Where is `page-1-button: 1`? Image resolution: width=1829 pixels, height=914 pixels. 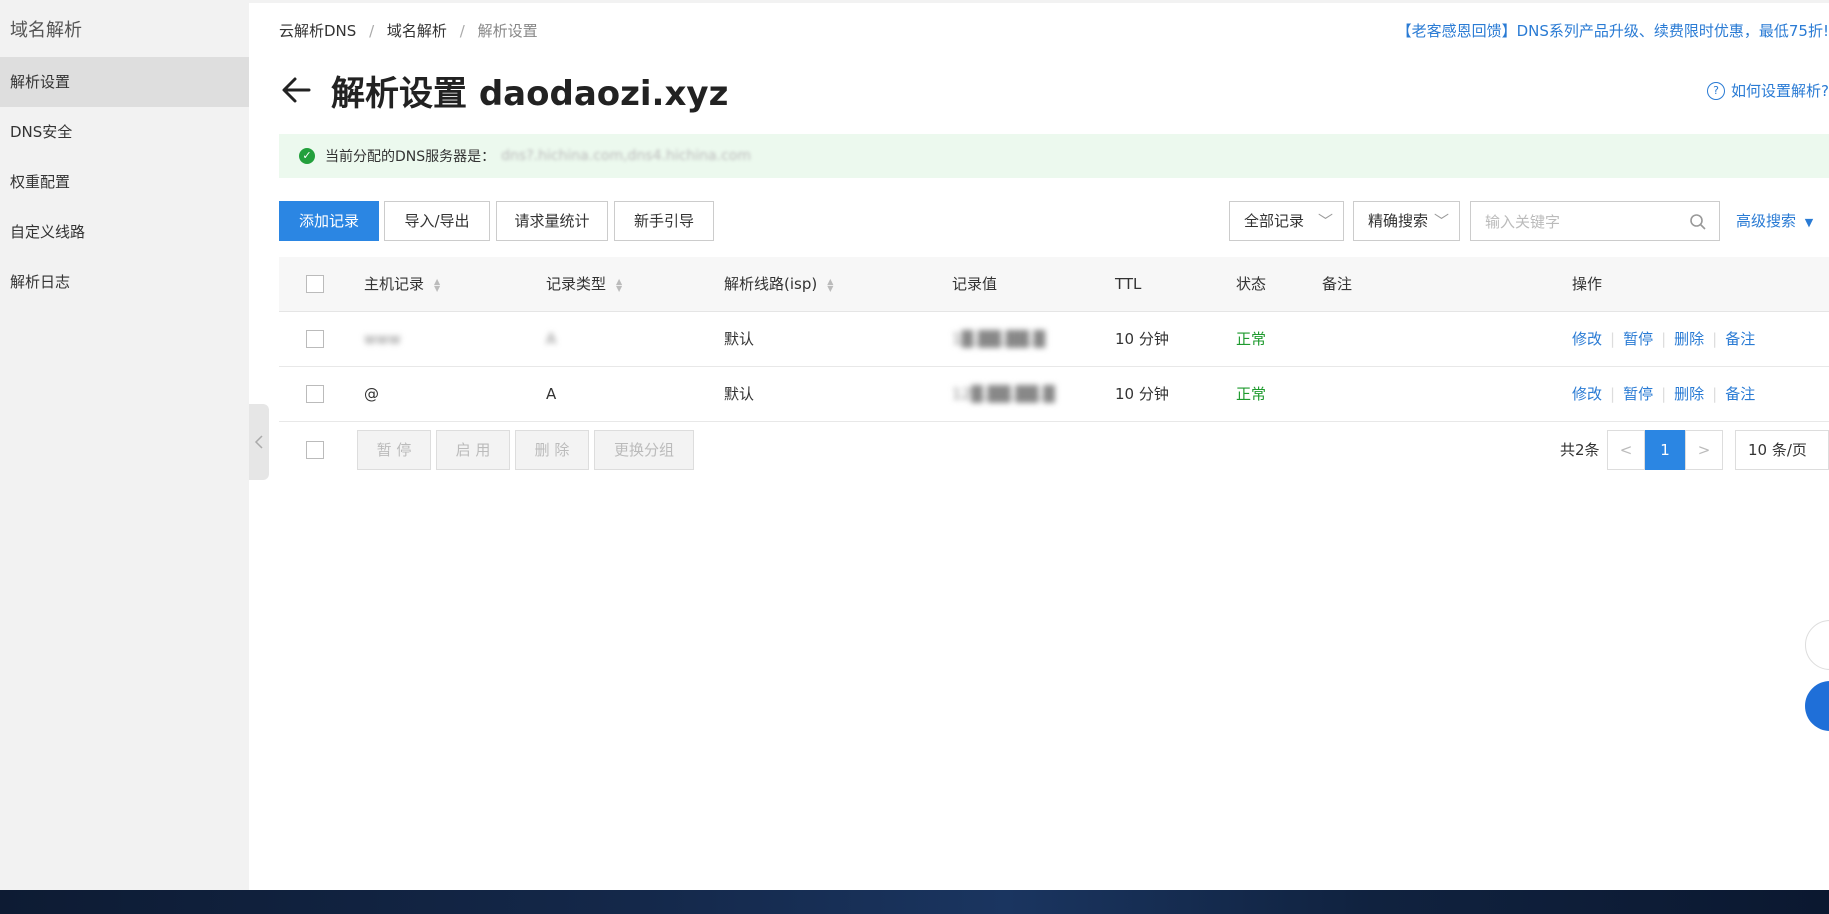 page-1-button: 1 is located at coordinates (1665, 450).